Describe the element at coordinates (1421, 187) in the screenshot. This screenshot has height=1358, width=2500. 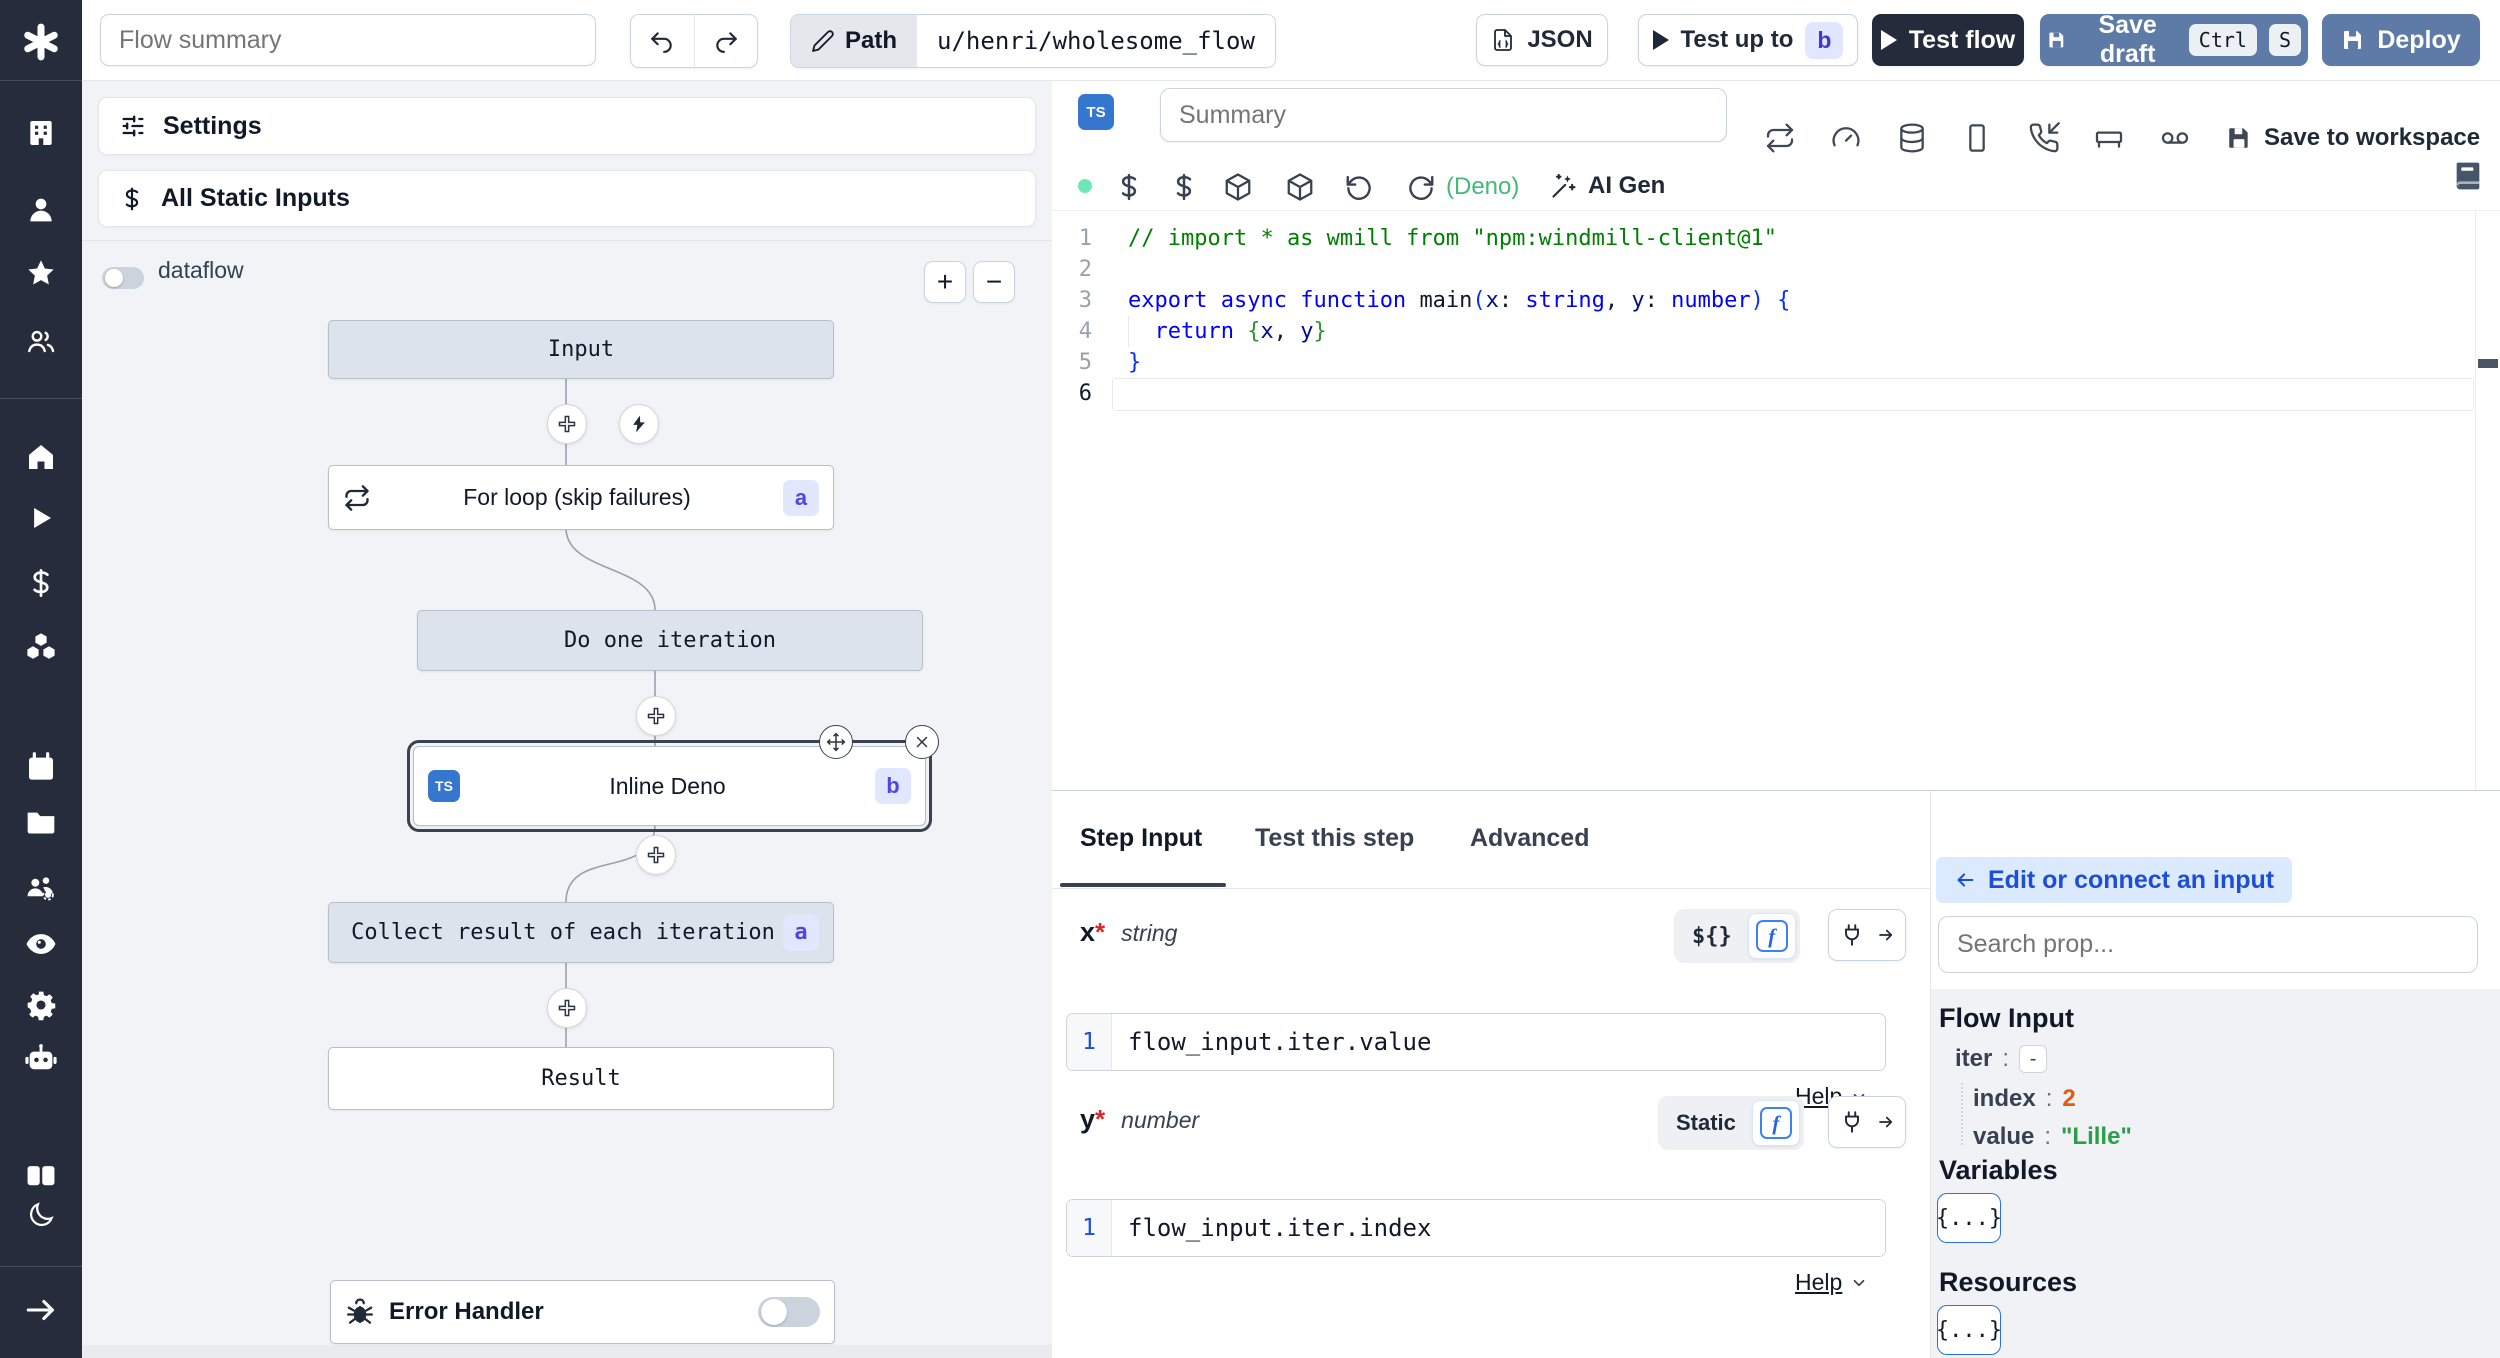
I see `refresh-icon` at that location.